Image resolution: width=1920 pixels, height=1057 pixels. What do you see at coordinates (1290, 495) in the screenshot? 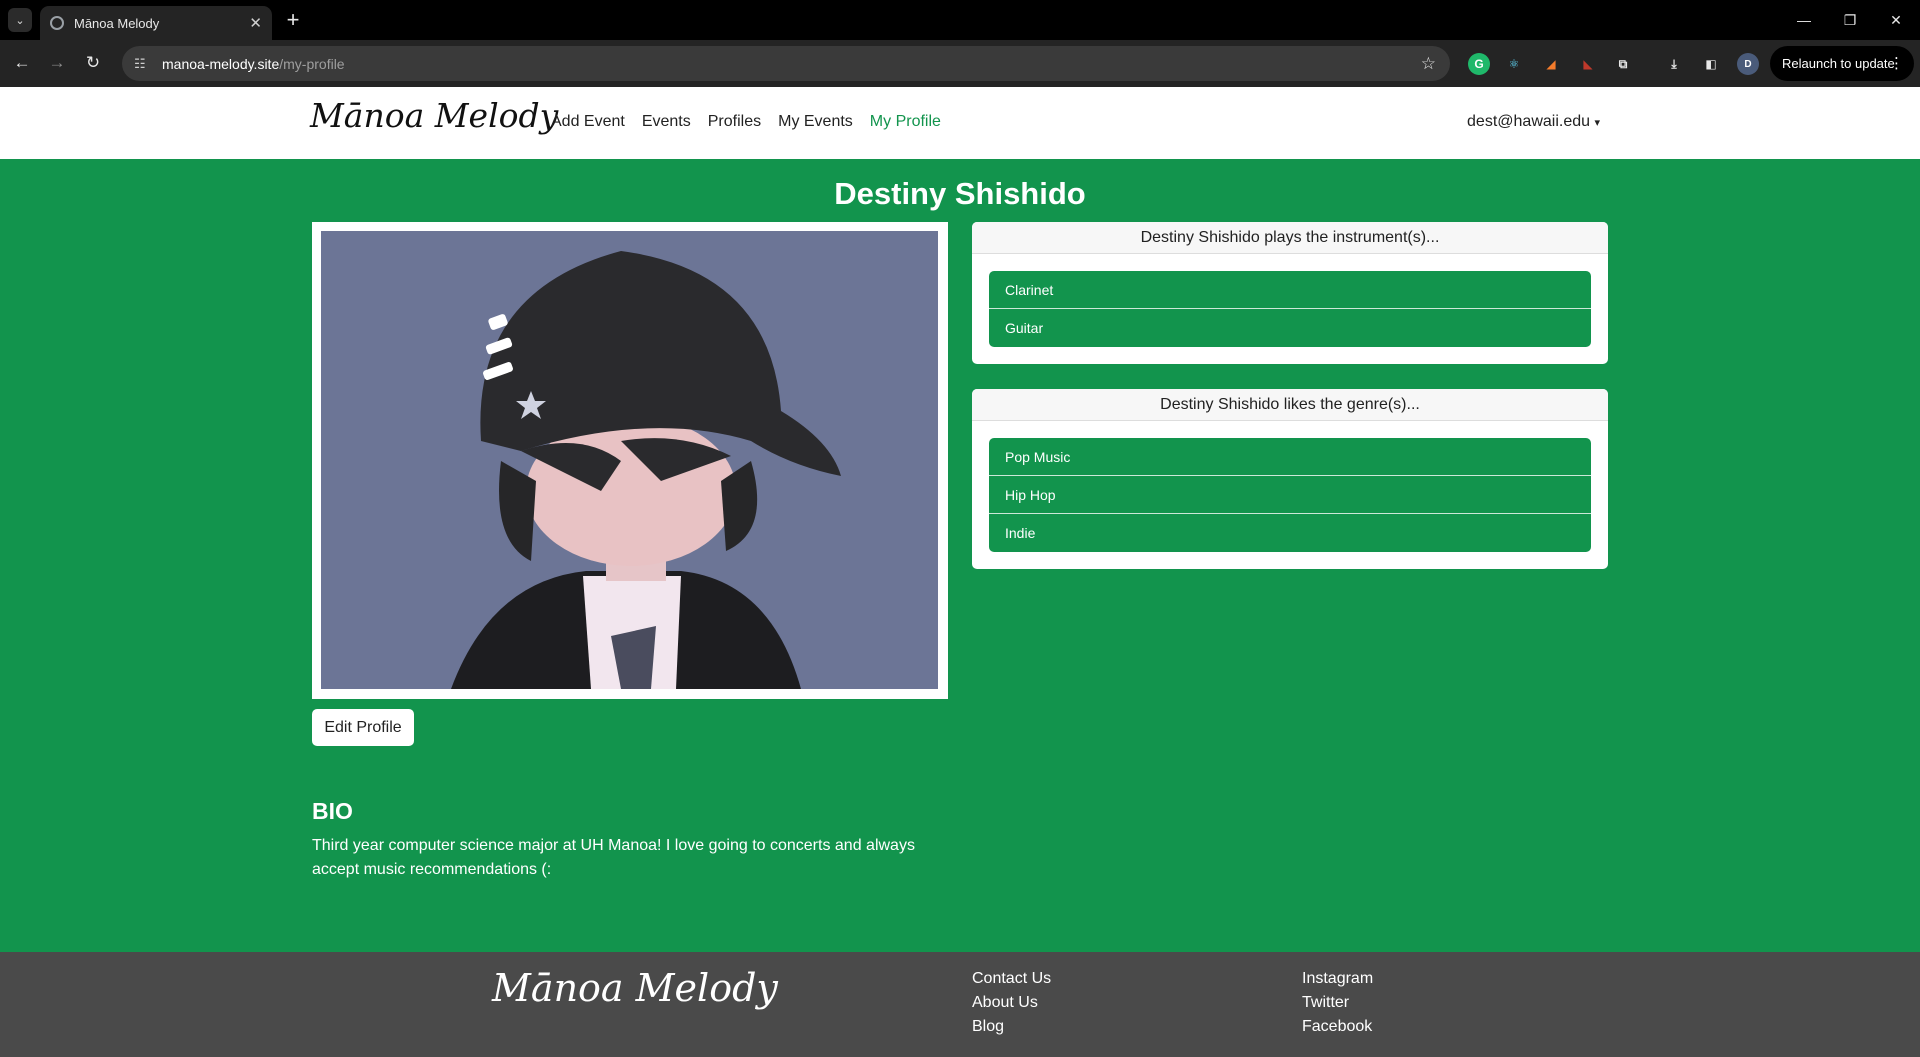
I see `list-item-genre: Hip Hop` at bounding box center [1290, 495].